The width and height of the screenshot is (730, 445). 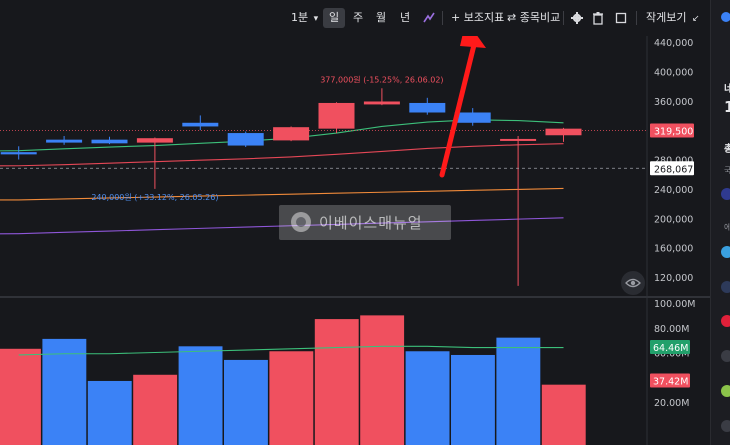 What do you see at coordinates (674, 304) in the screenshot?
I see `volume-tick-label: 100.00M` at bounding box center [674, 304].